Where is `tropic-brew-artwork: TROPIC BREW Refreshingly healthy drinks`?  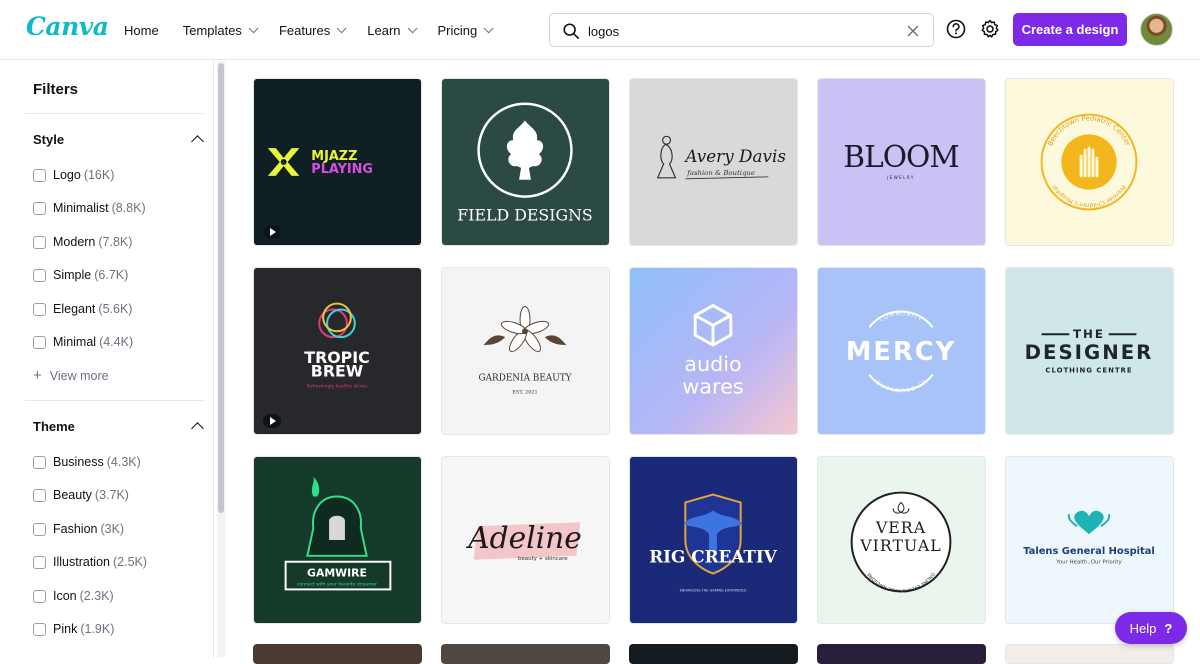 tropic-brew-artwork: TROPIC BREW Refreshingly healthy drinks is located at coordinates (337, 351).